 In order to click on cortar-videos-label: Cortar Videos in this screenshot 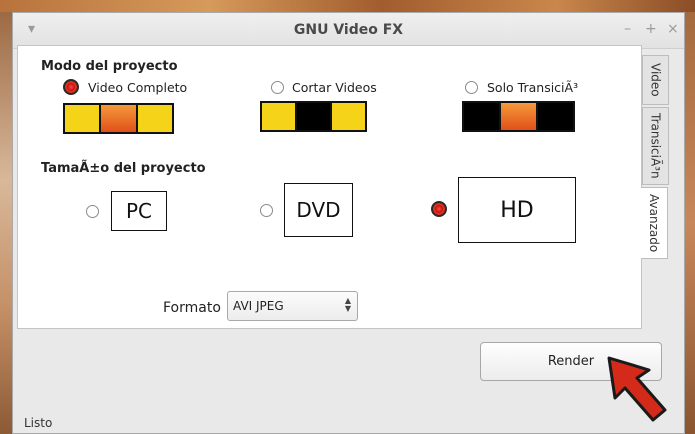, I will do `click(334, 87)`.